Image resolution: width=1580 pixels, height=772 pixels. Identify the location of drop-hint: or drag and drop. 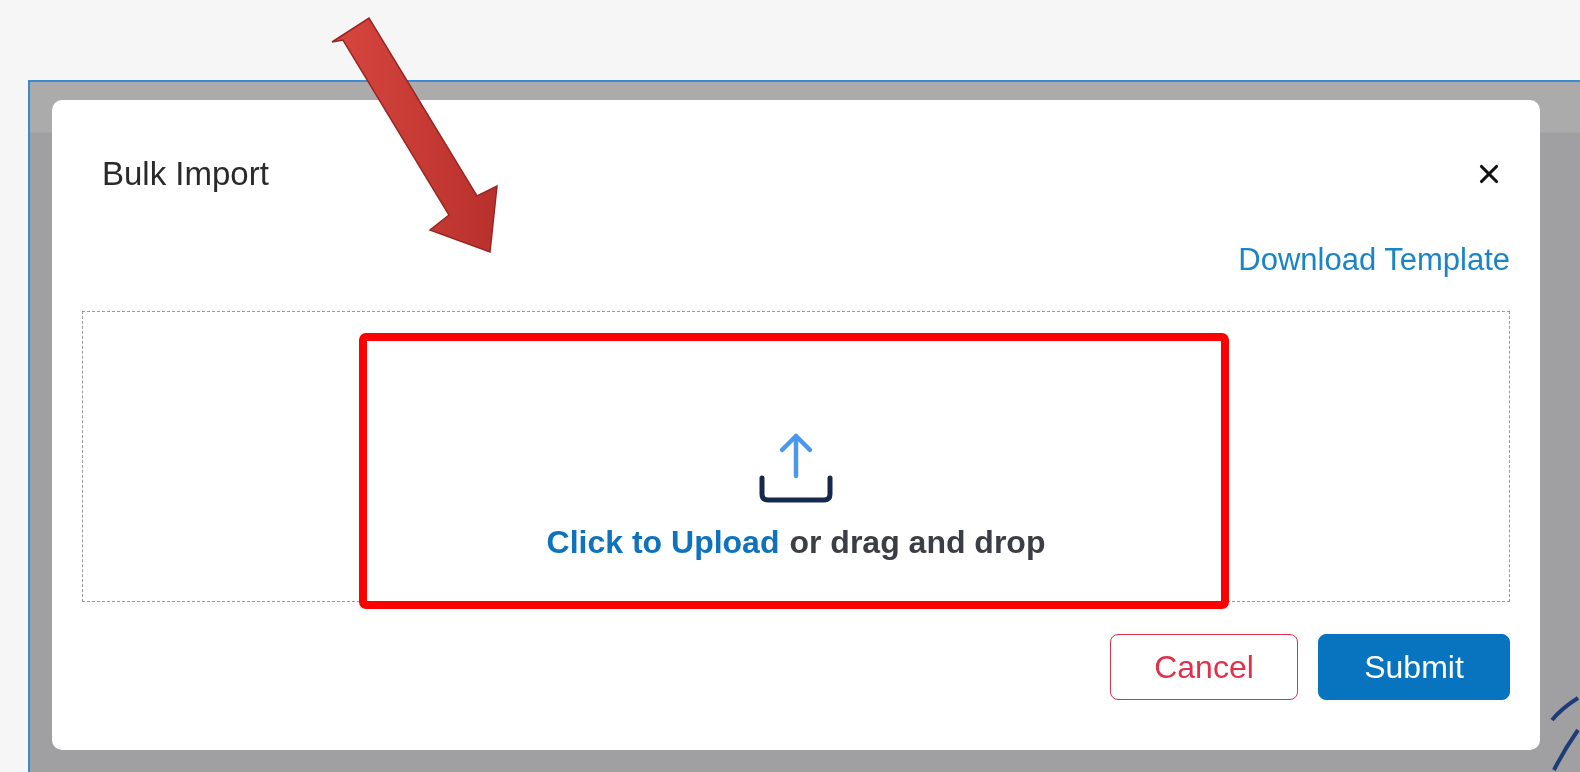
(917, 542).